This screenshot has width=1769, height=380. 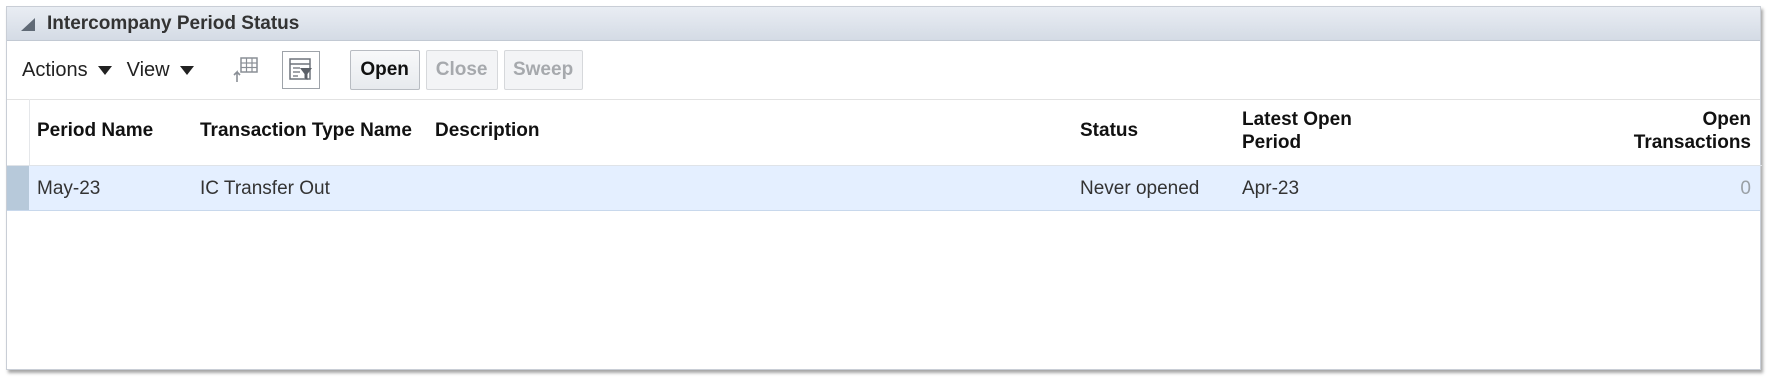 I want to click on query-by-example-button, so click(x=300, y=70).